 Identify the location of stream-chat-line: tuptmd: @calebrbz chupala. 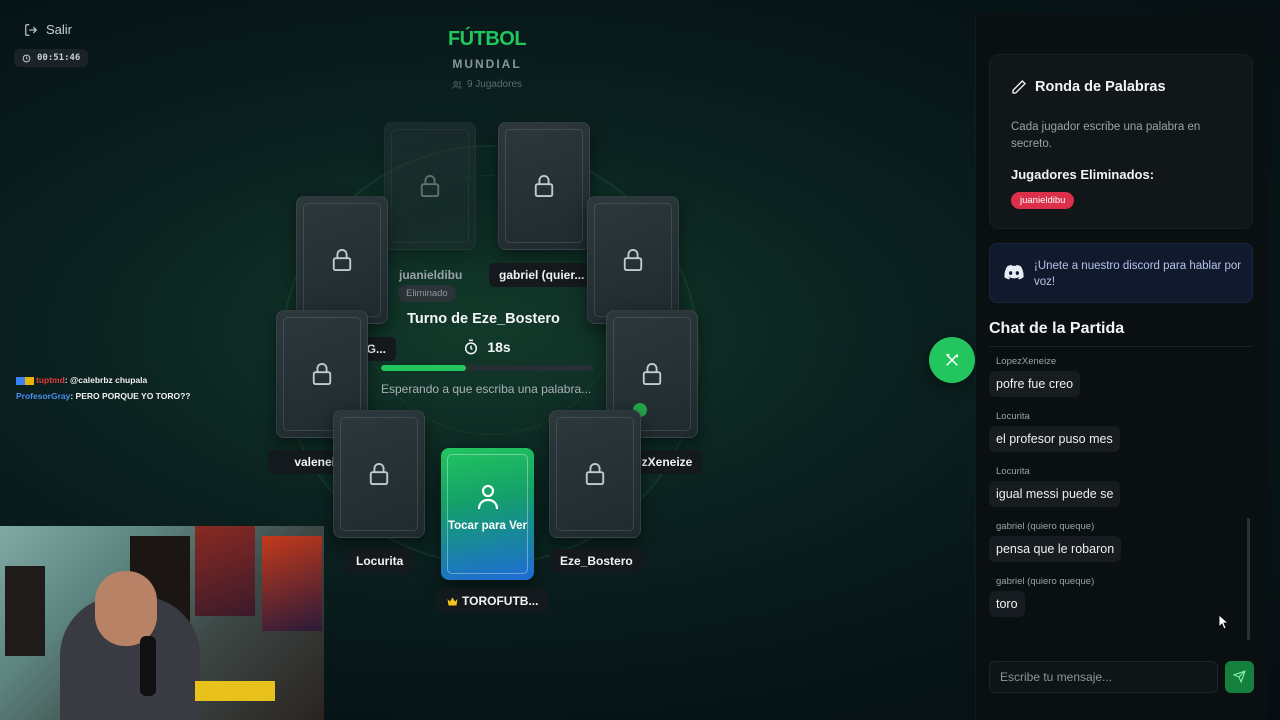
(103, 380).